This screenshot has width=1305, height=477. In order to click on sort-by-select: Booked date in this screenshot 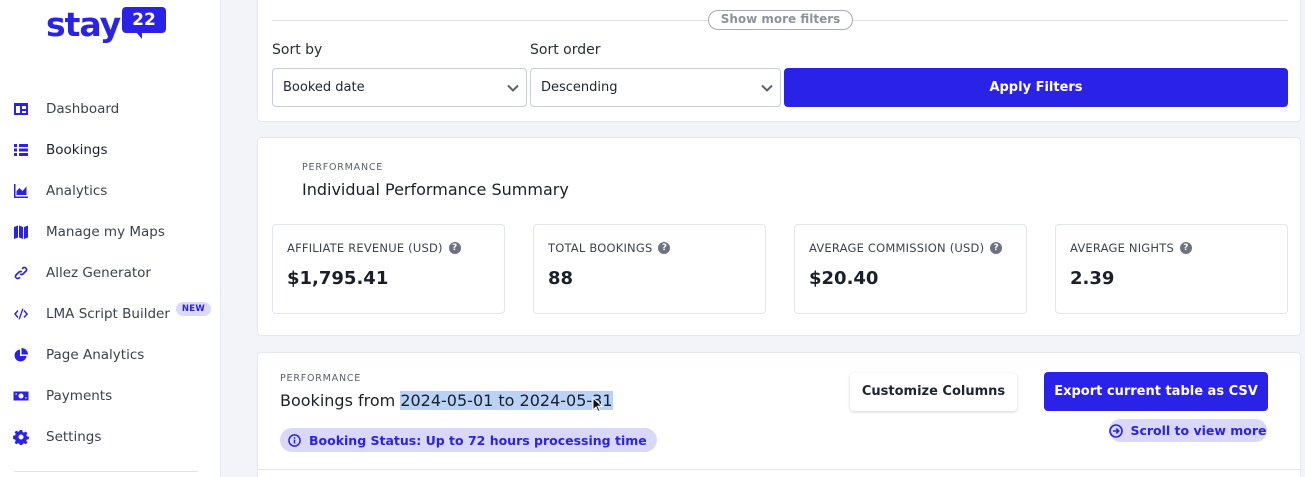, I will do `click(399, 87)`.